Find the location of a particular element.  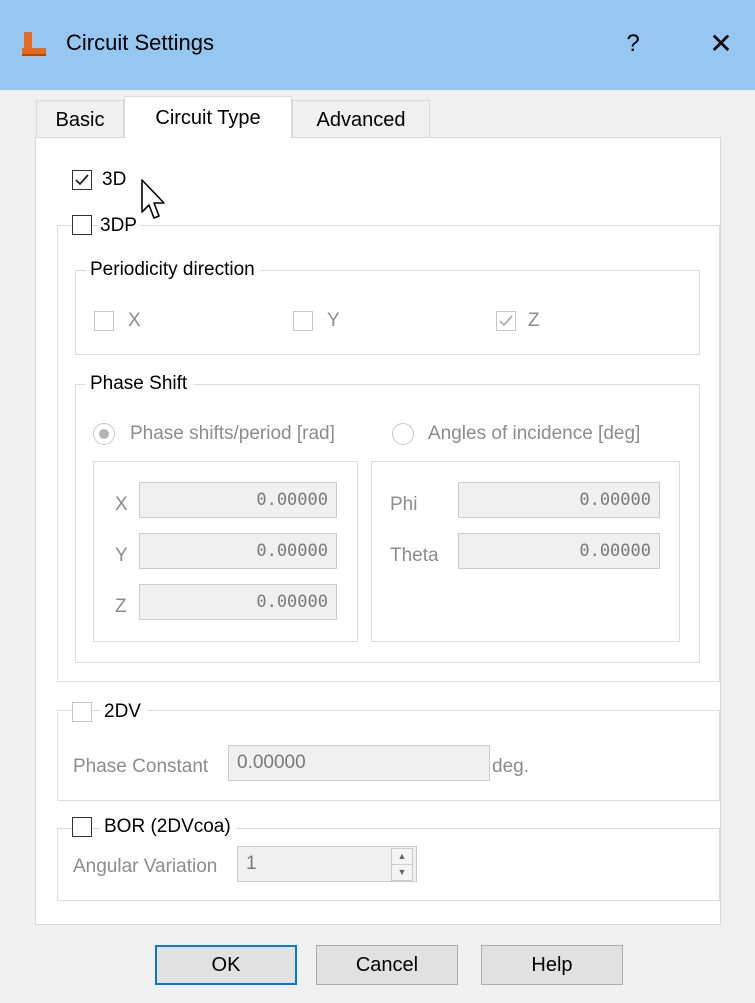

checkbox-periodicity-z is located at coordinates (506, 321).